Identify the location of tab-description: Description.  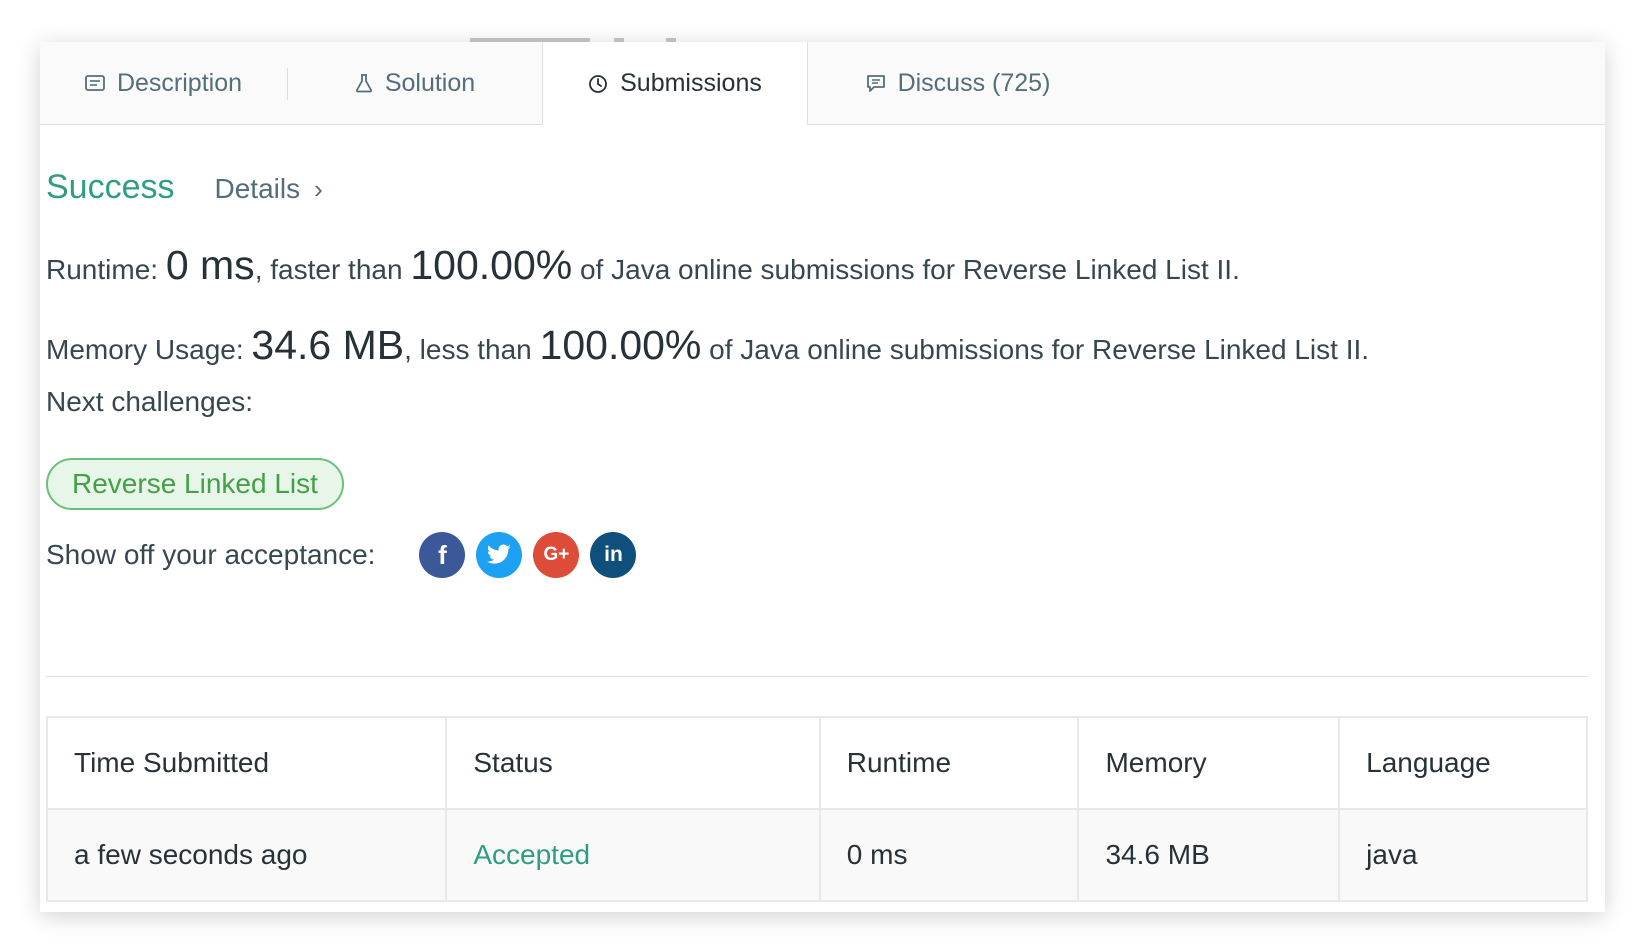
(163, 83).